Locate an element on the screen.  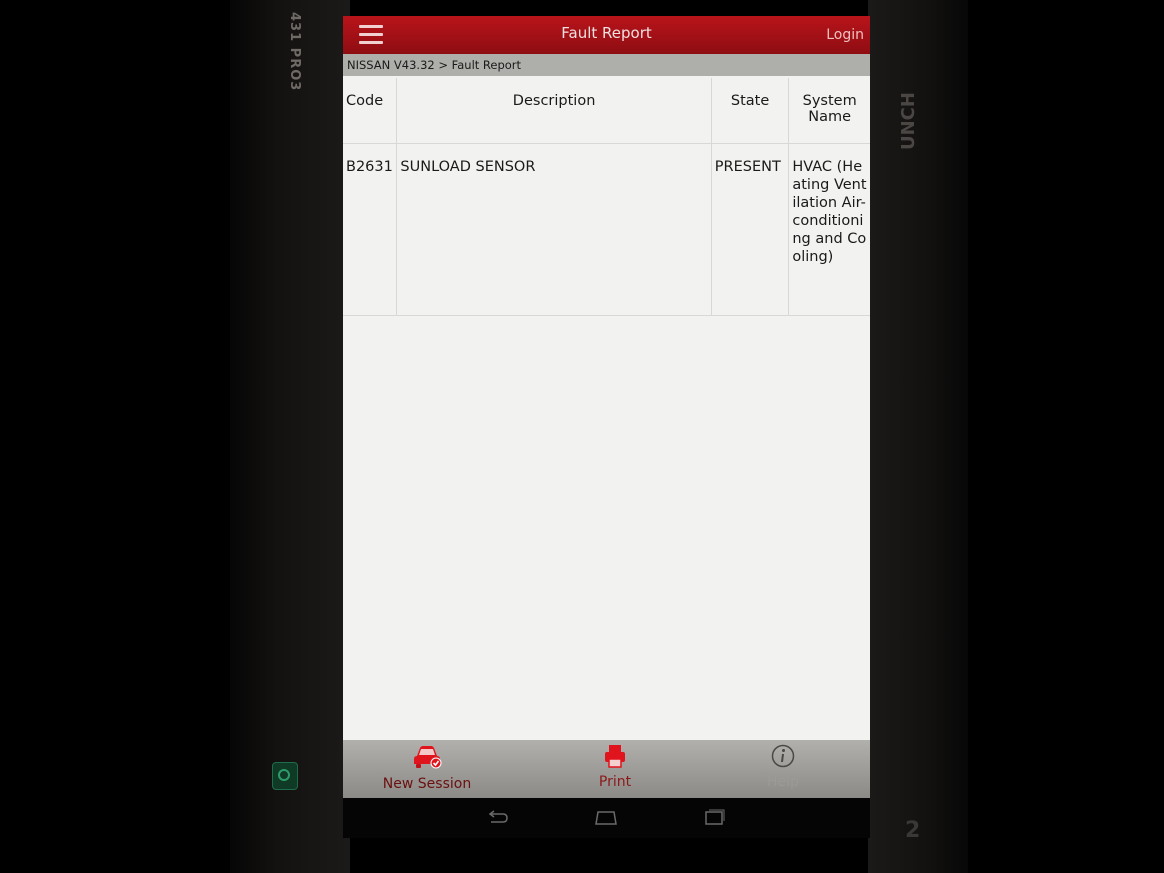
table-header-row: Code Description State System Name is located at coordinates (606, 111).